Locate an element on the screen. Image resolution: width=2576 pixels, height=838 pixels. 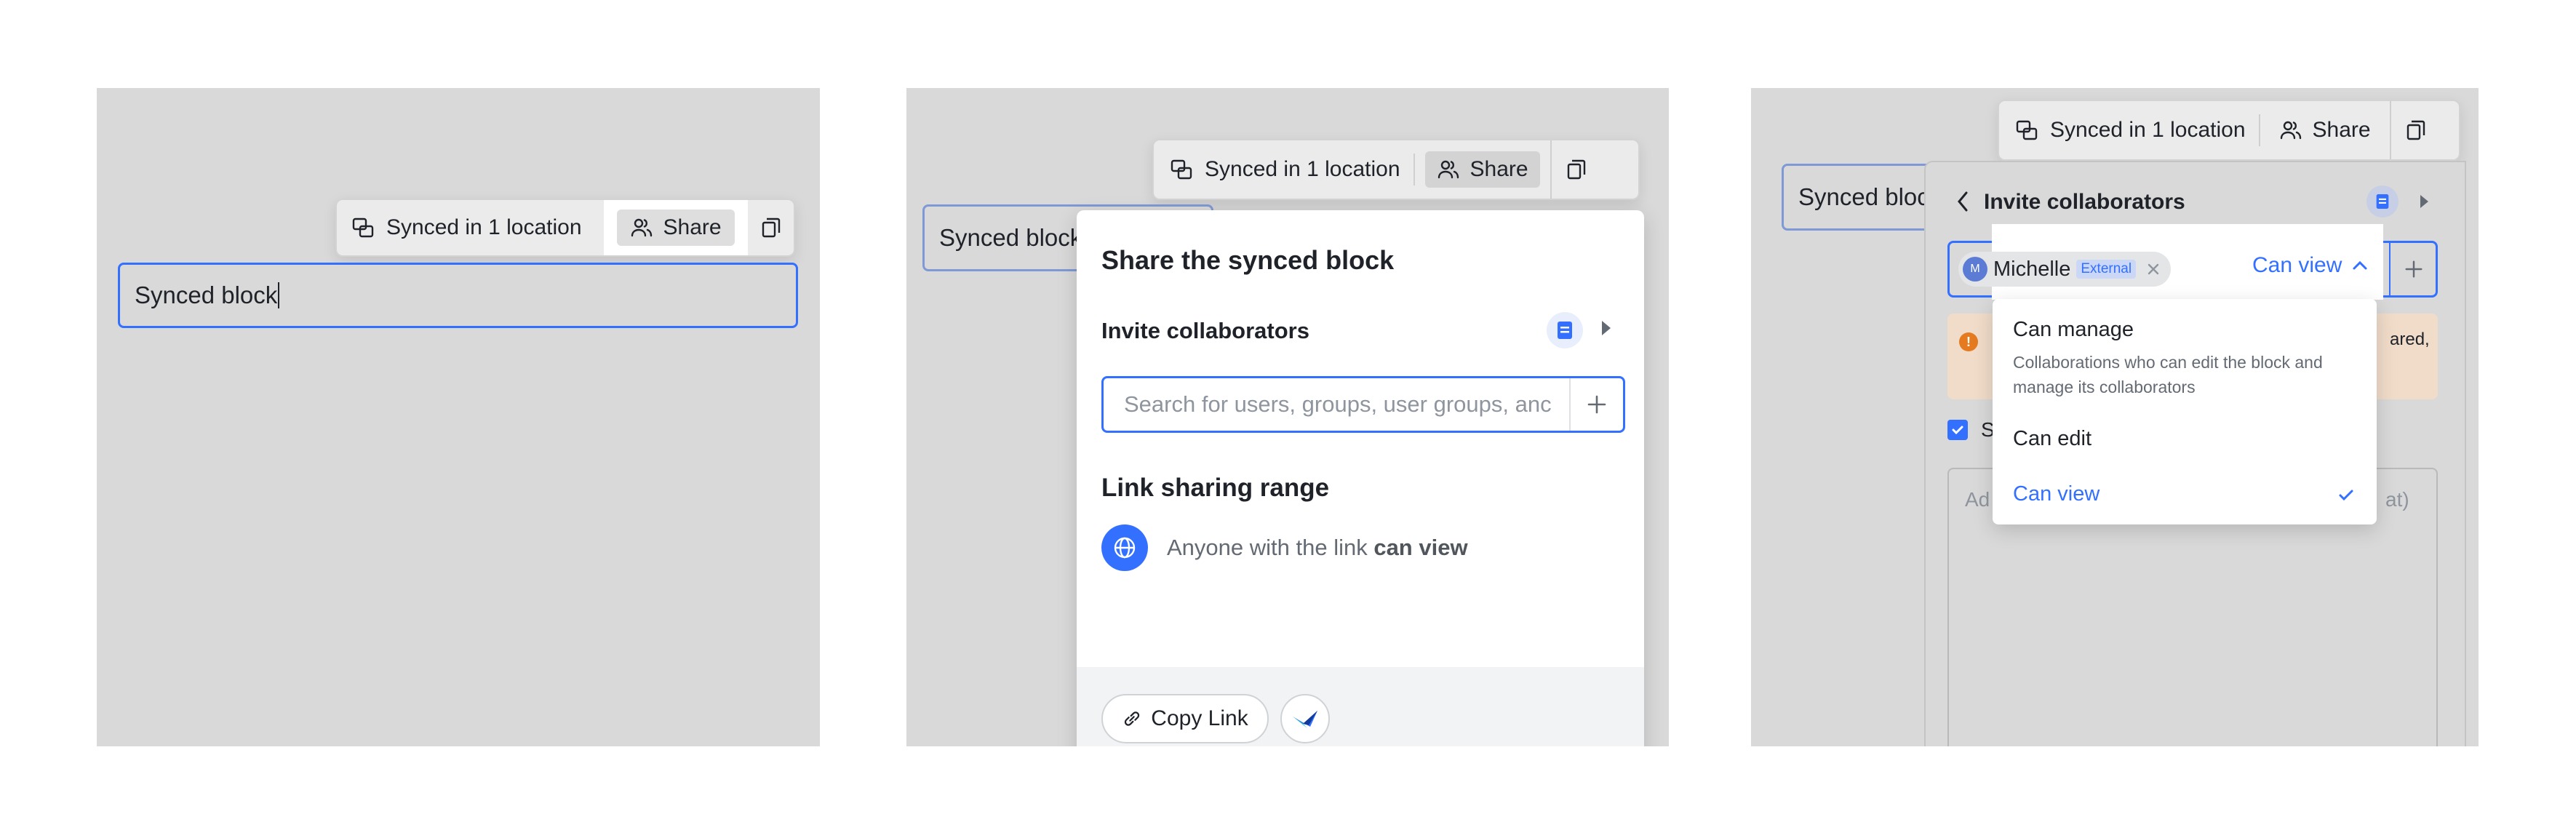
field-divider is located at coordinates (2389, 269).